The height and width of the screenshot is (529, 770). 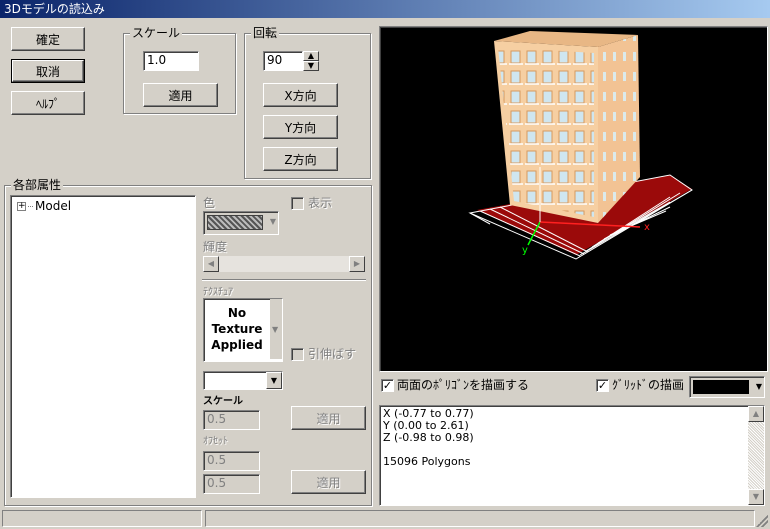 I want to click on window-title-bar: 3Dモデルの読込み, so click(x=385, y=9).